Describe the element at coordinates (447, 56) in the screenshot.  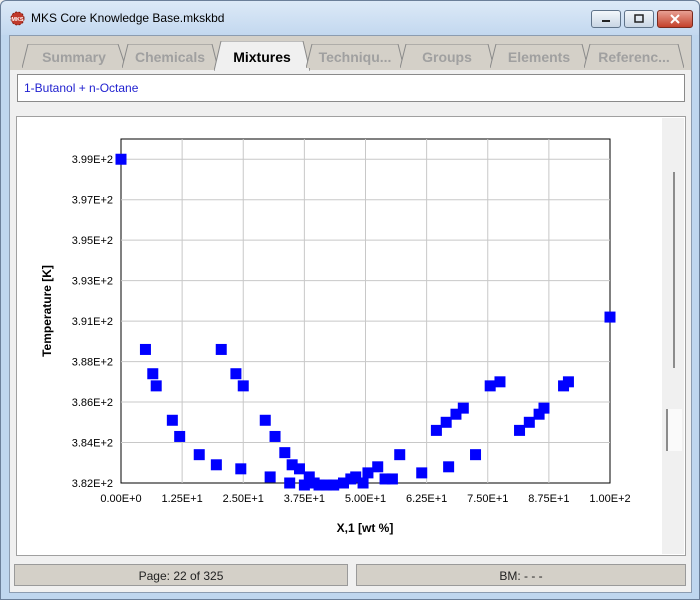
I see `tab-groups: Groups` at that location.